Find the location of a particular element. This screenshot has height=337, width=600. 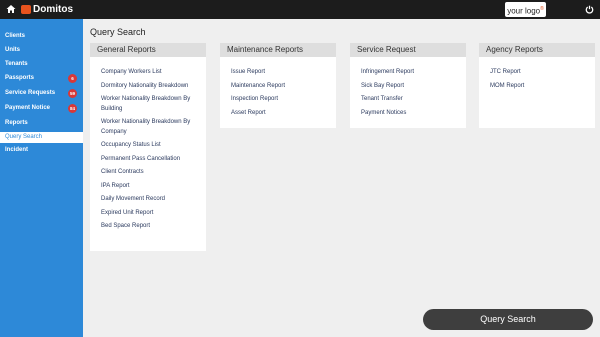

report-link-company-workers-list: Company Workers List is located at coordinates (153, 73).